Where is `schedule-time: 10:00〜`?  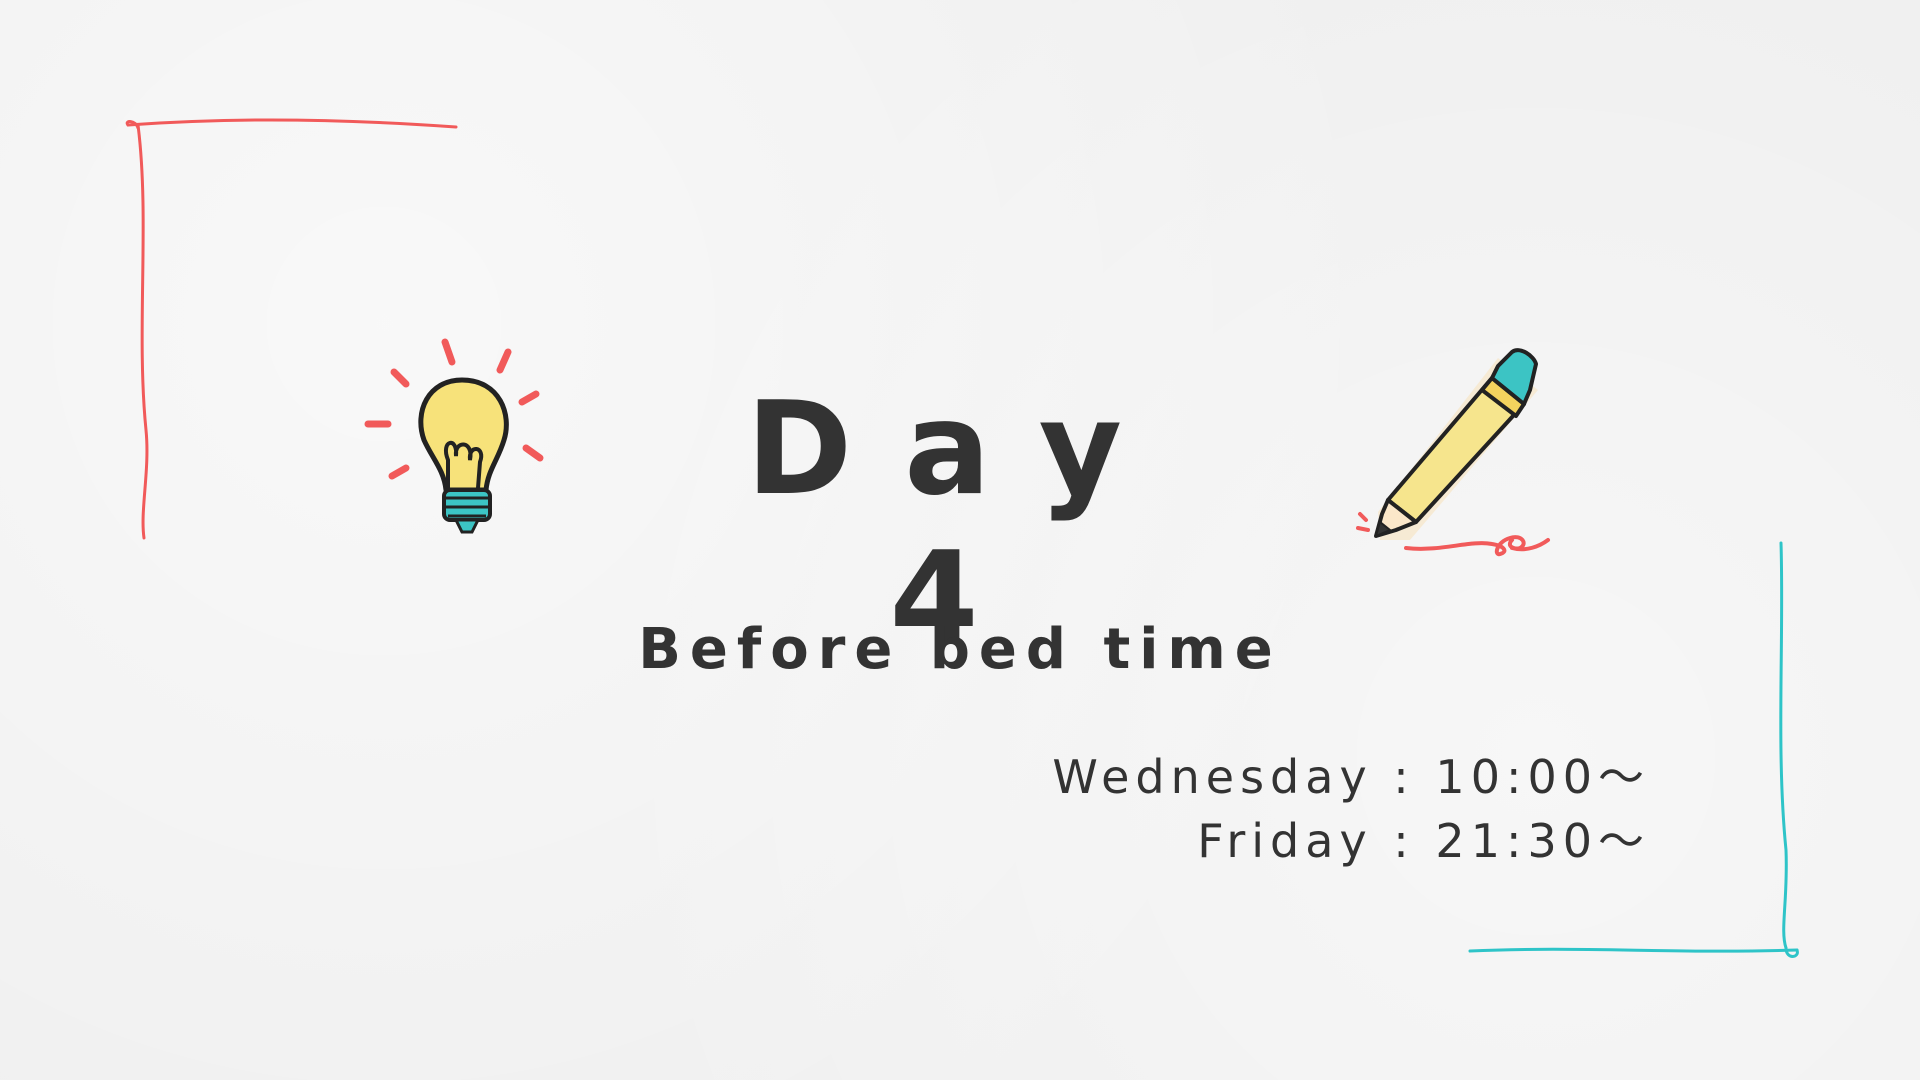 schedule-time: 10:00〜 is located at coordinates (1542, 777).